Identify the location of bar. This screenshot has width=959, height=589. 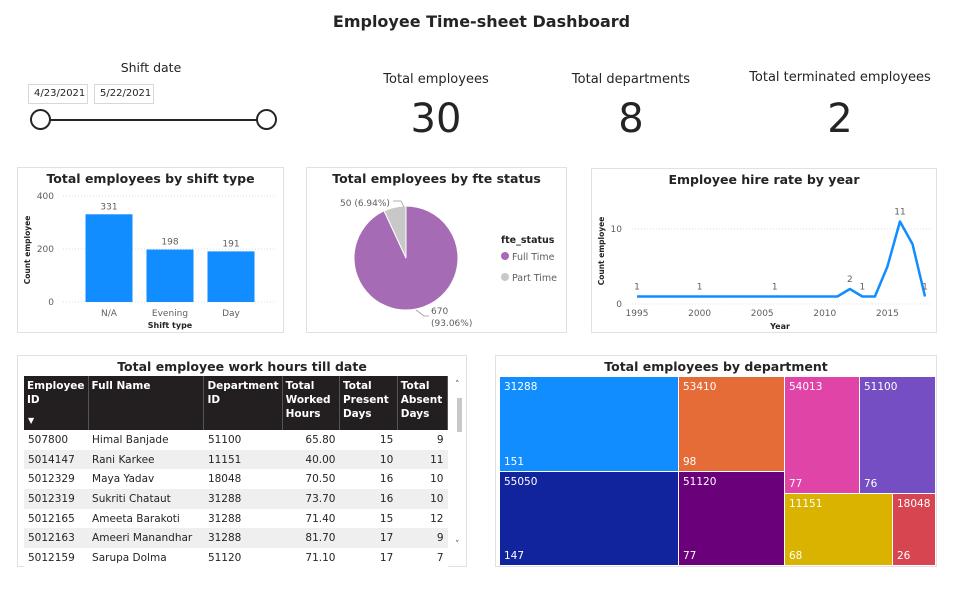
(109, 258).